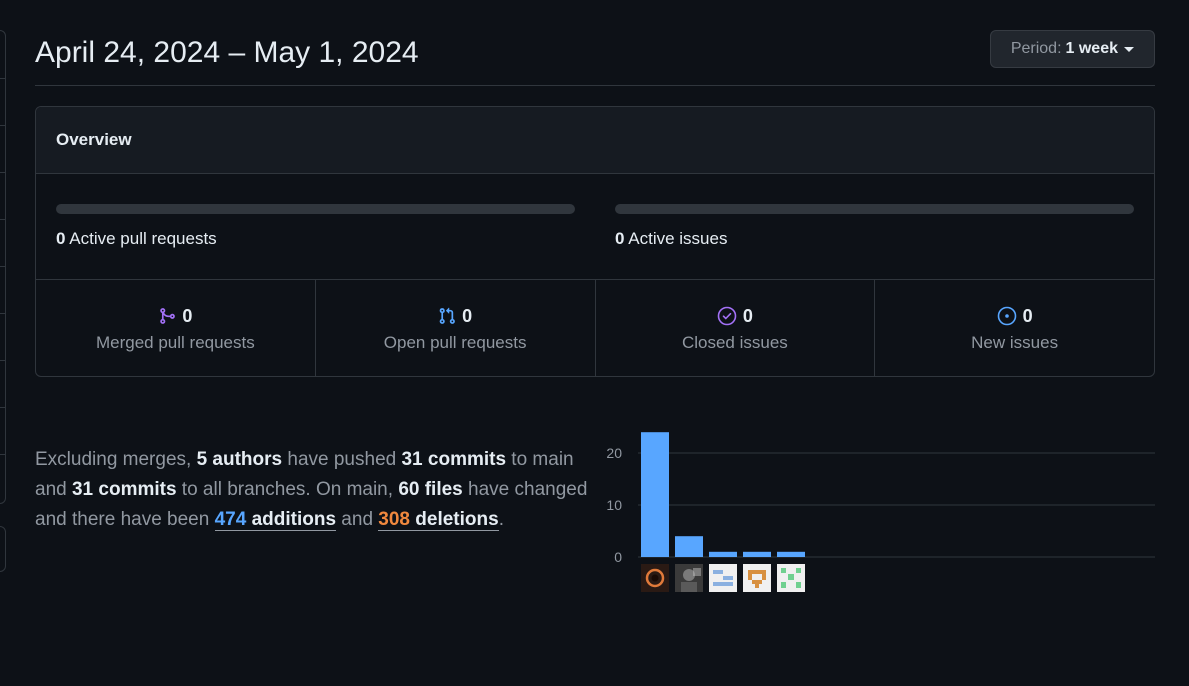 This screenshot has height=686, width=1189. What do you see at coordinates (678, 238) in the screenshot?
I see `active-issues-label: Active issues` at bounding box center [678, 238].